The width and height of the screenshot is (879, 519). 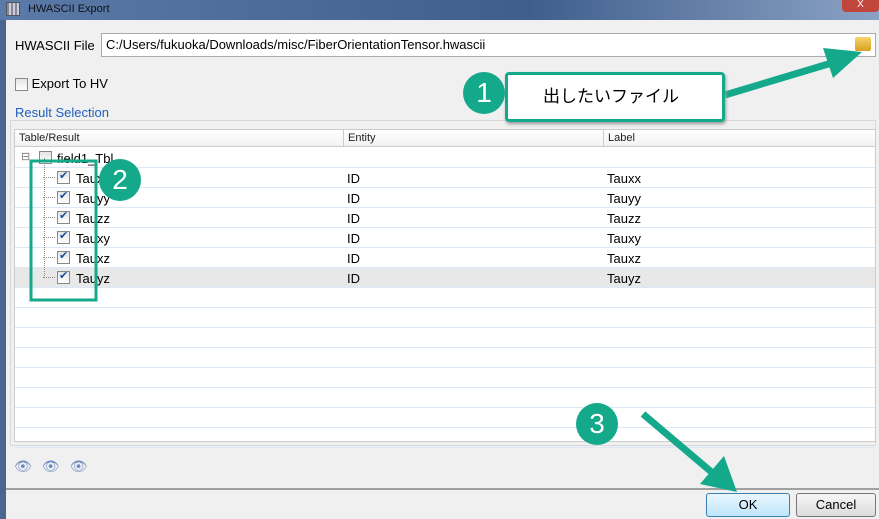 What do you see at coordinates (718, 474) in the screenshot?
I see `arrow-3-head` at bounding box center [718, 474].